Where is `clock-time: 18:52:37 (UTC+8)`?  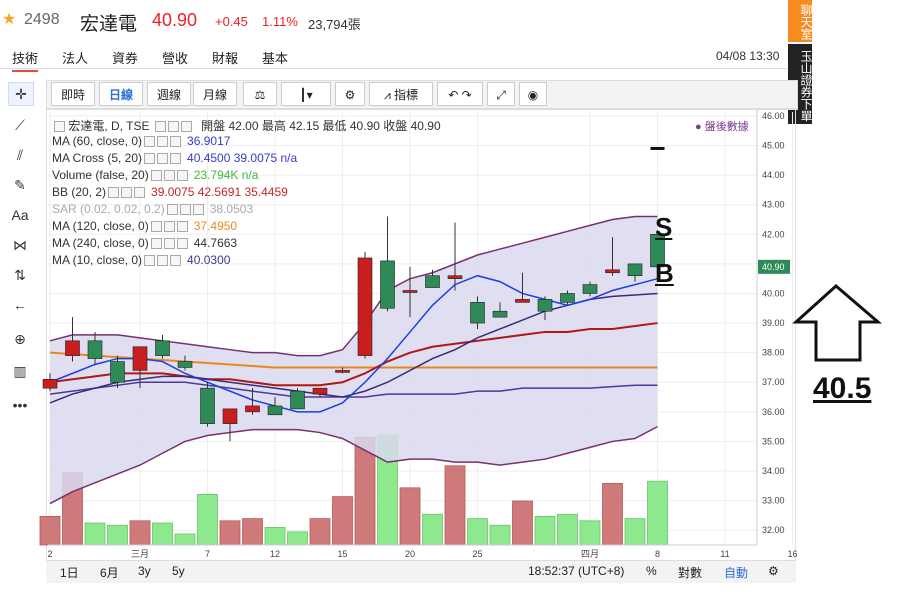 clock-time: 18:52:37 (UTC+8) is located at coordinates (576, 571).